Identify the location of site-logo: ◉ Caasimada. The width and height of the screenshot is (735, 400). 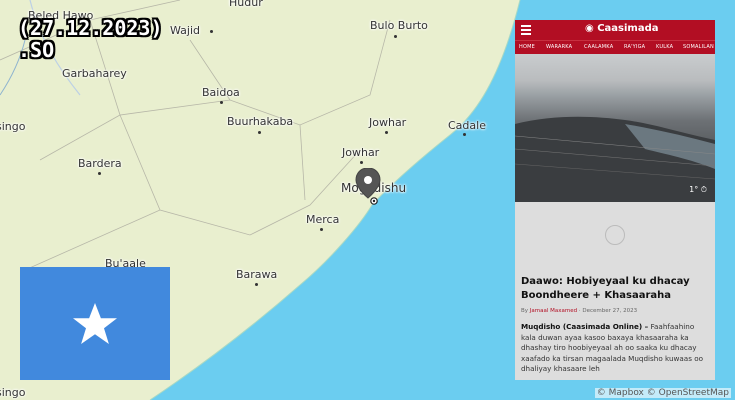
(622, 28).